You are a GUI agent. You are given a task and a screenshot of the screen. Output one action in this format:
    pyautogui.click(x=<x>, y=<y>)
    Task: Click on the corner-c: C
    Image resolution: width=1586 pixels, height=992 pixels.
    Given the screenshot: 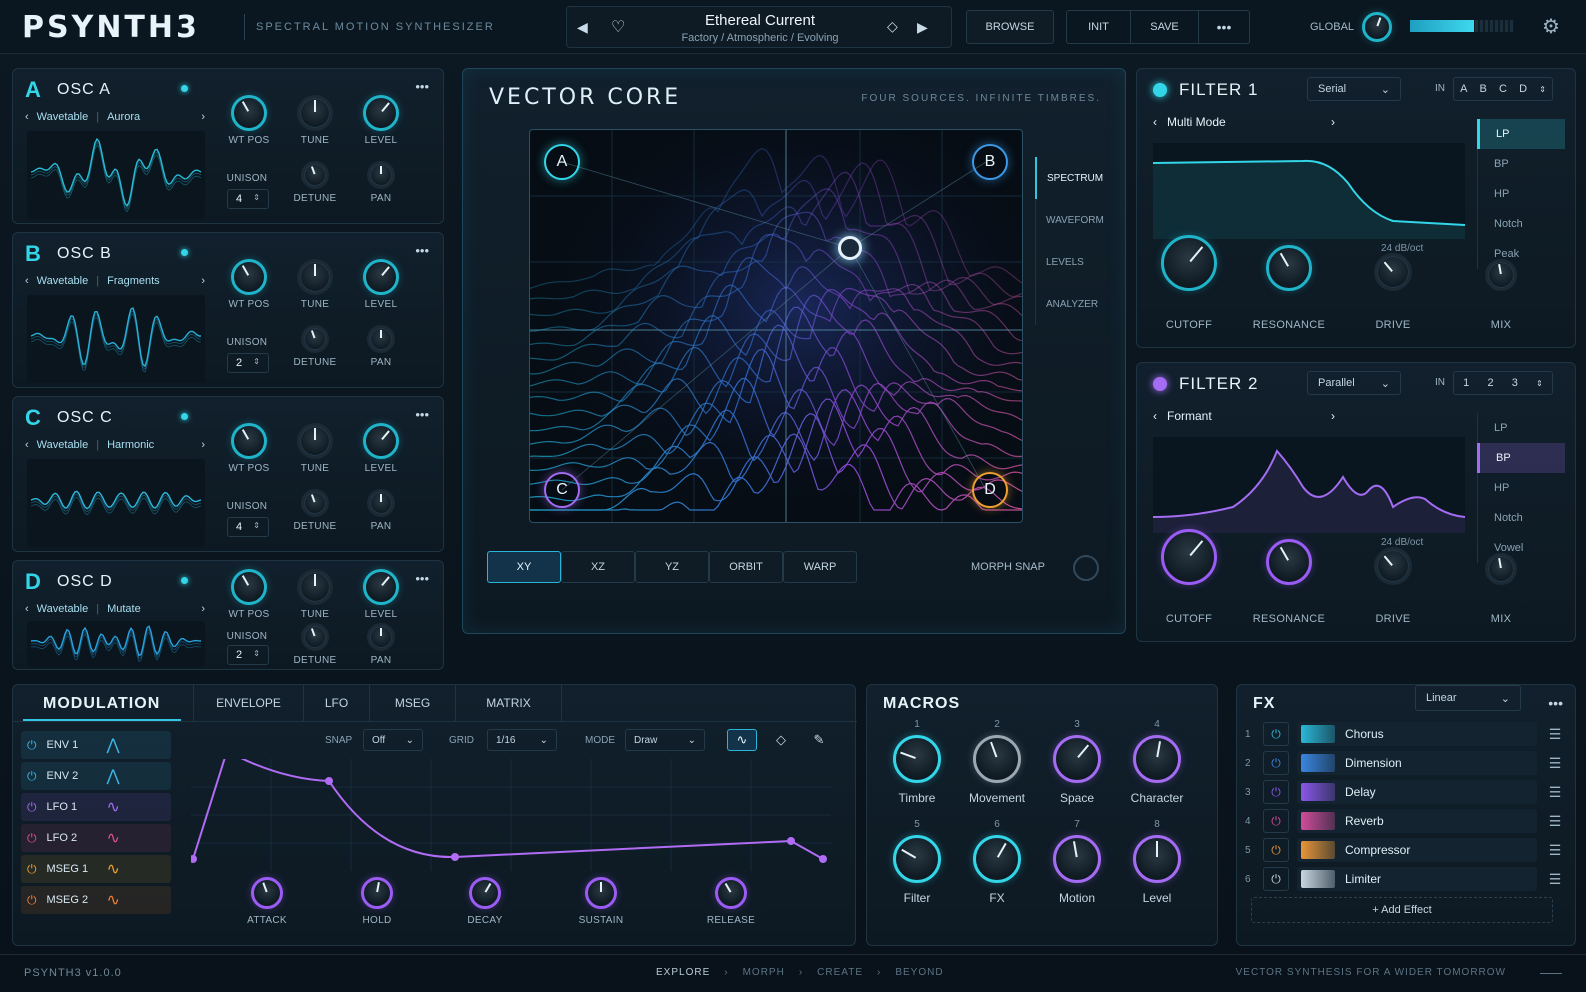 What is the action you would take?
    pyautogui.click(x=562, y=490)
    